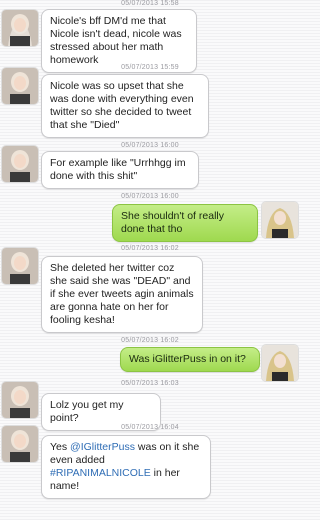 This screenshot has width=320, height=520. What do you see at coordinates (150, 67) in the screenshot?
I see `timestamp: 05/07/2013 15:59` at bounding box center [150, 67].